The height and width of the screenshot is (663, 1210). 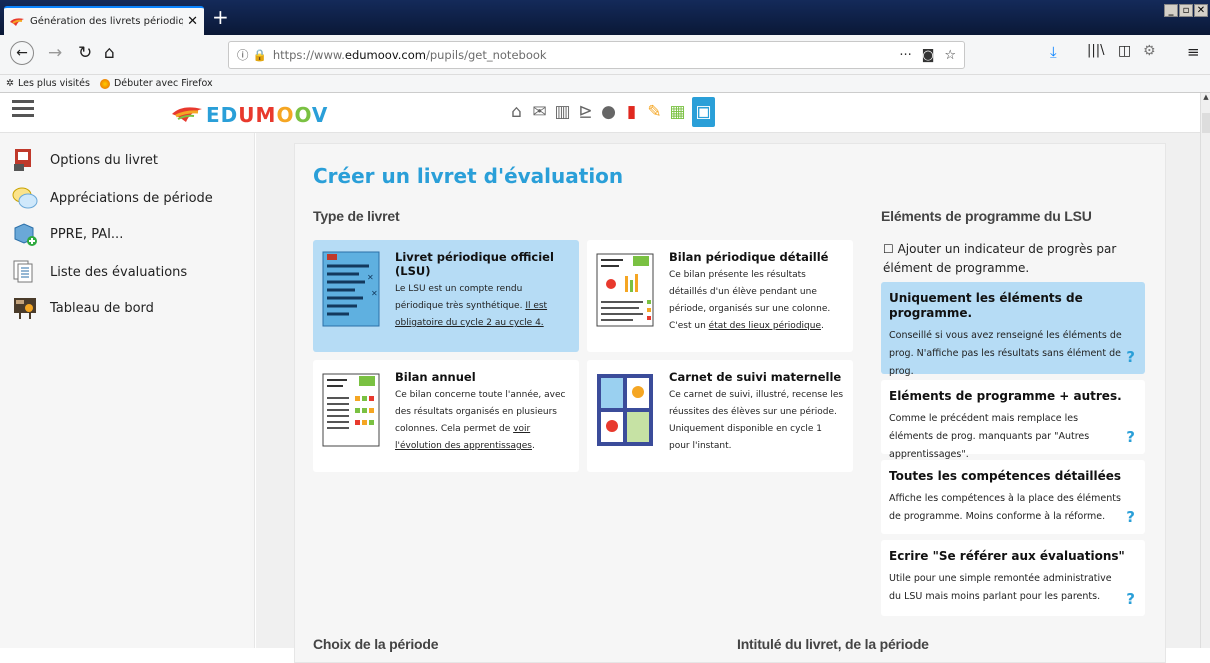 What do you see at coordinates (267, 115) in the screenshot?
I see `logo-wordmark: EDUMOOV` at bounding box center [267, 115].